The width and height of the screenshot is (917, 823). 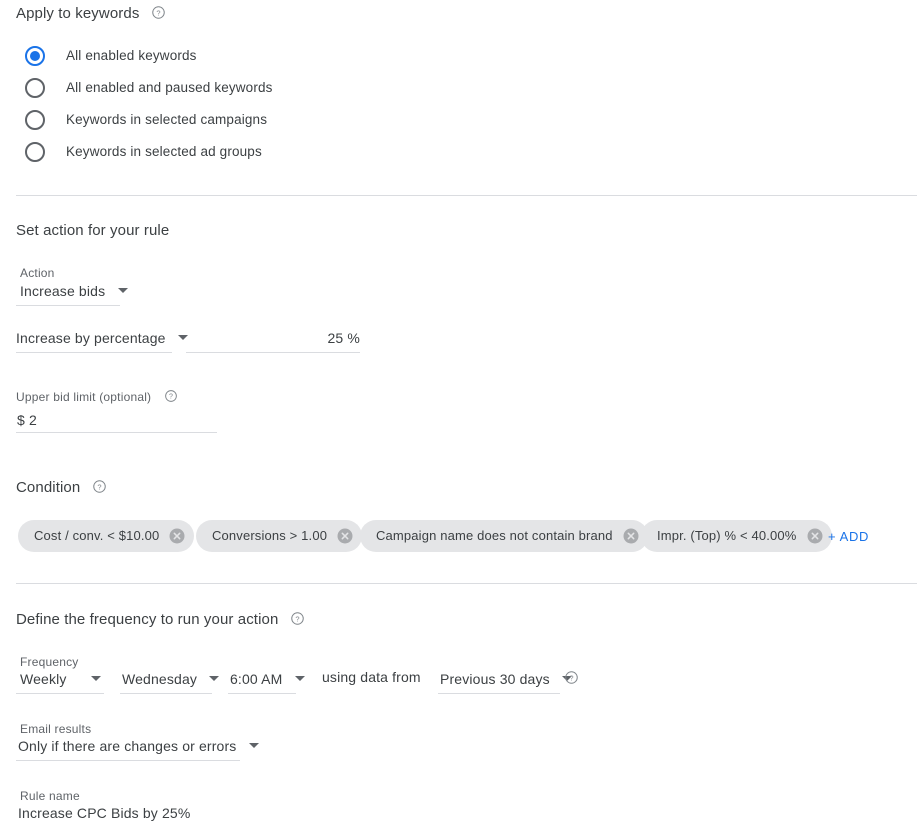 I want to click on set-action-title: Set action for your rule, so click(x=93, y=231).